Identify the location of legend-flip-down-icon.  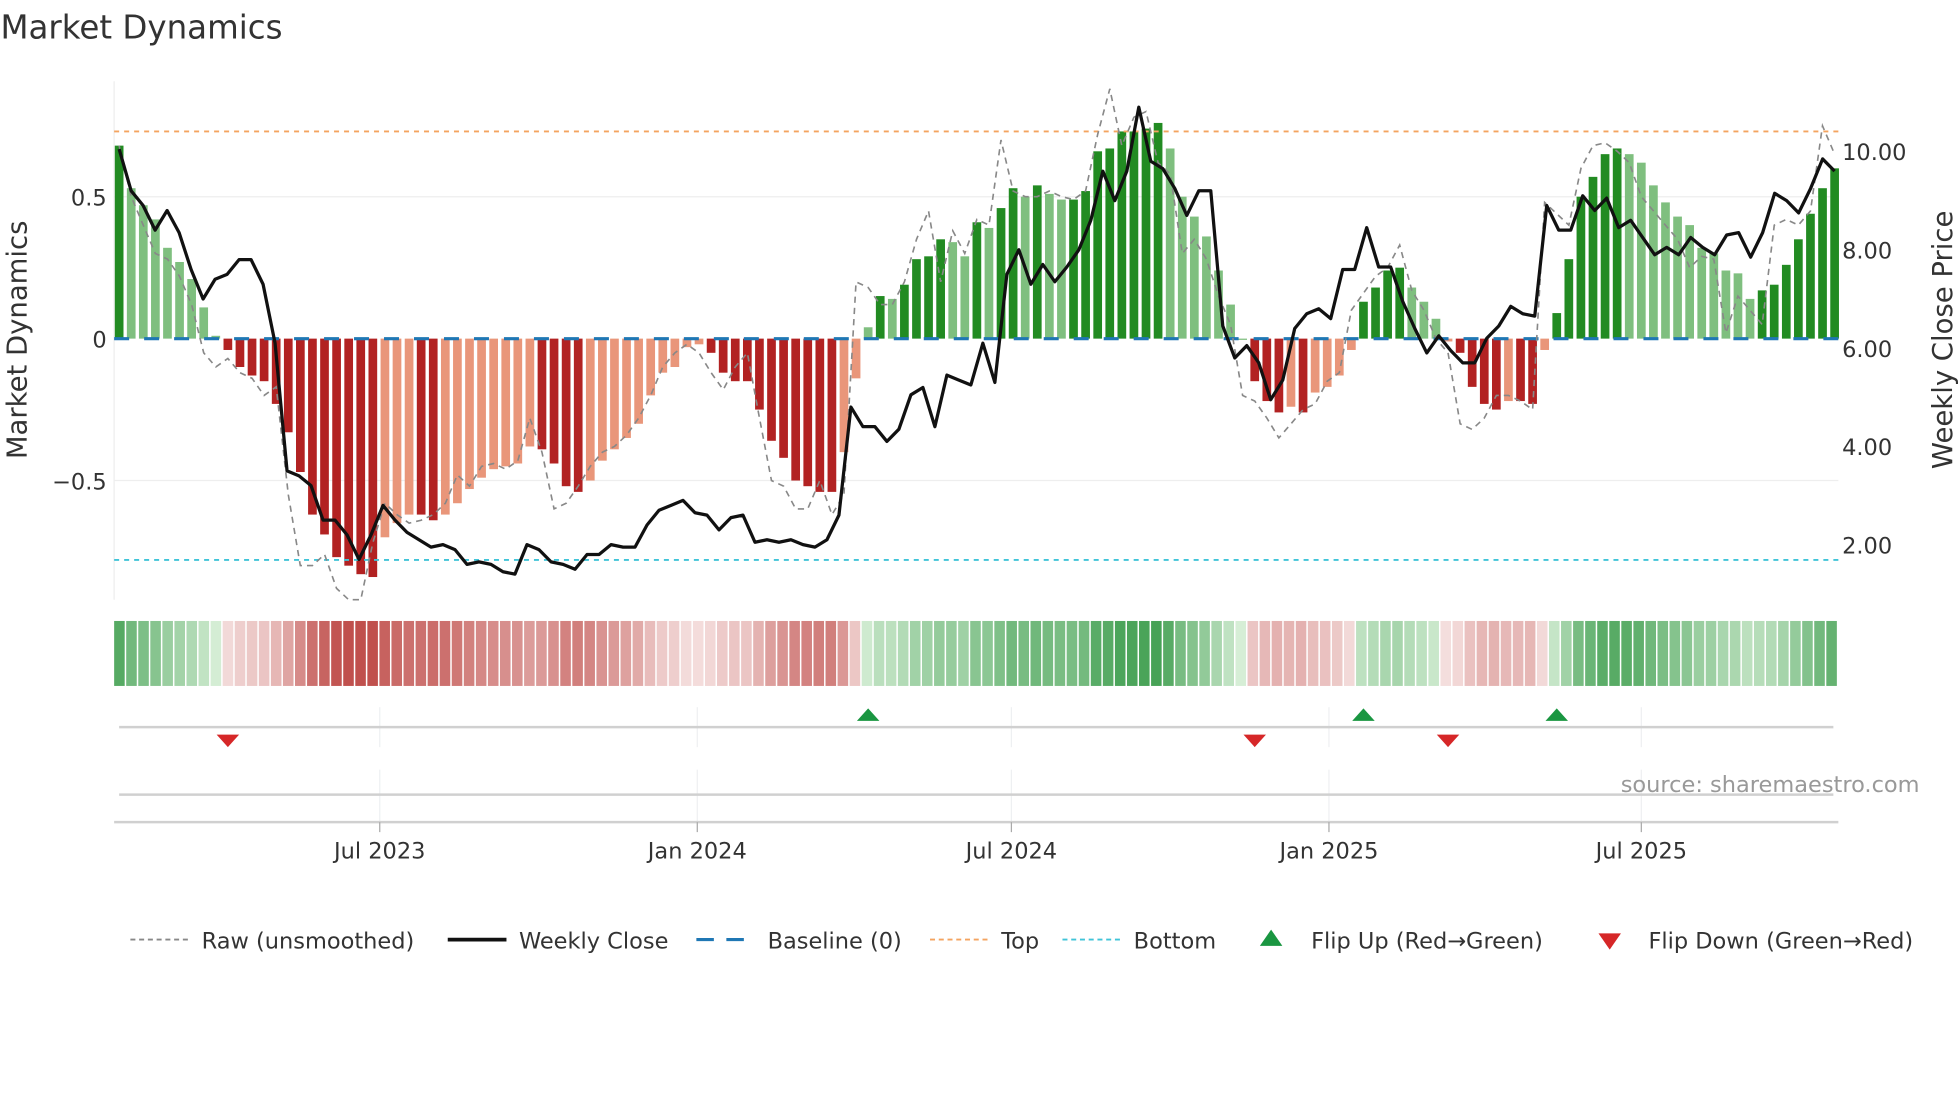
(1609, 941).